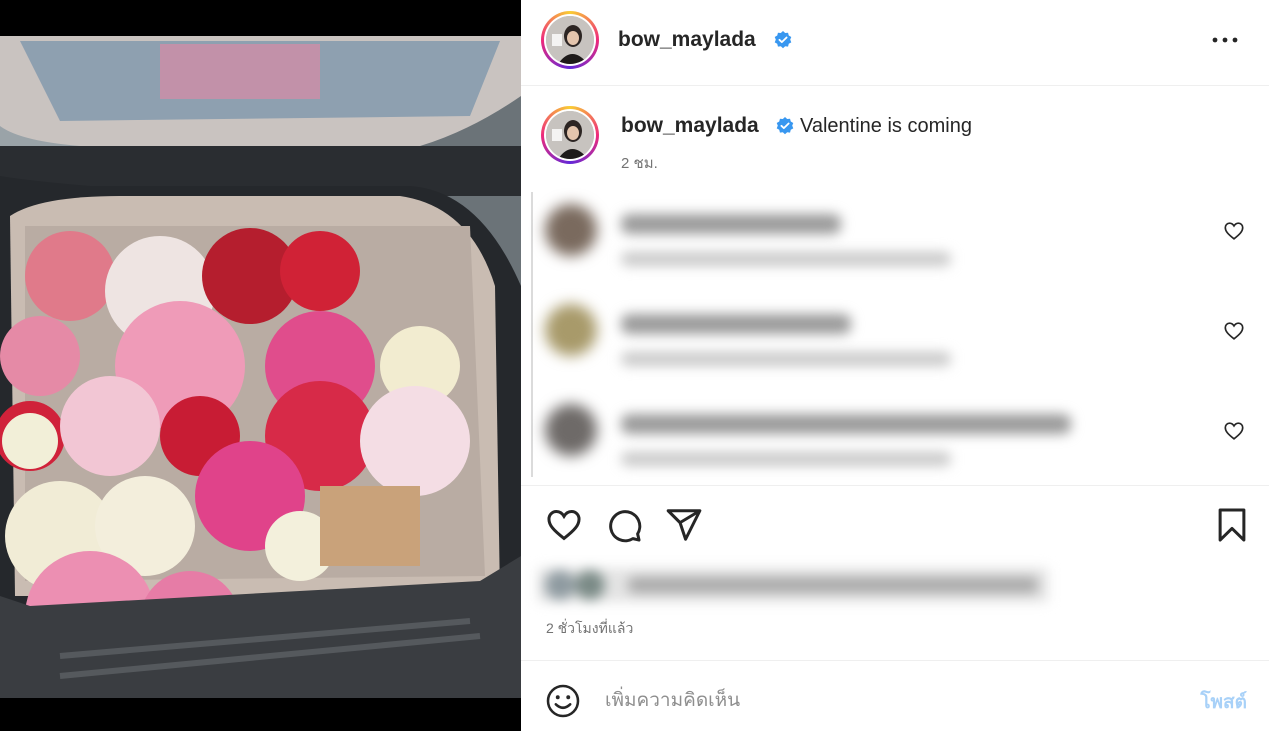 The width and height of the screenshot is (1269, 731). I want to click on author-avatar-image, so click(570, 40).